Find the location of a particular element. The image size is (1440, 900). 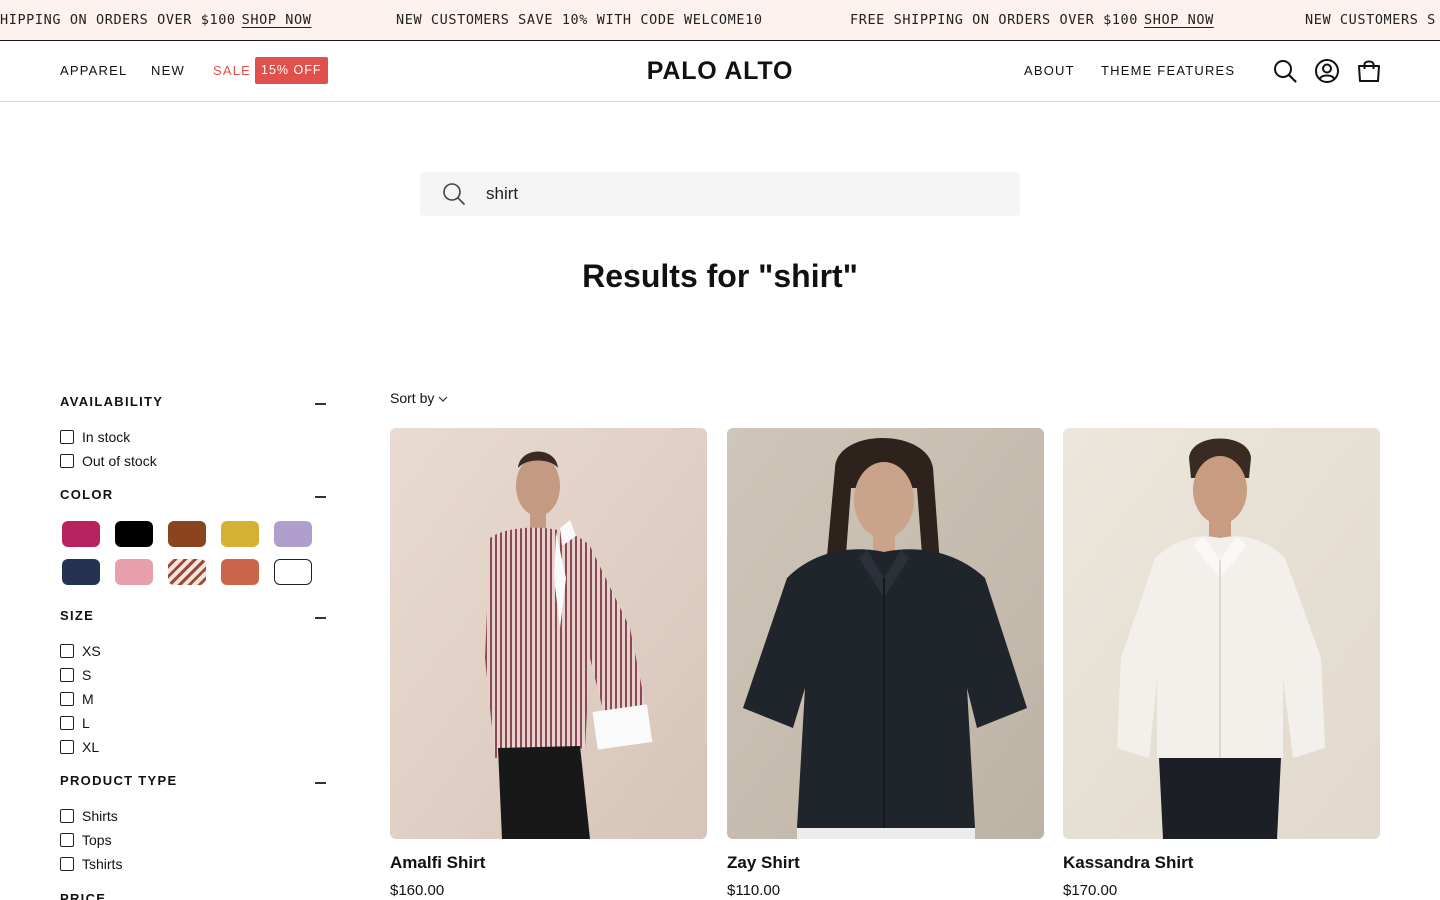

filter-color-toggle: COLOR is located at coordinates (194, 497).